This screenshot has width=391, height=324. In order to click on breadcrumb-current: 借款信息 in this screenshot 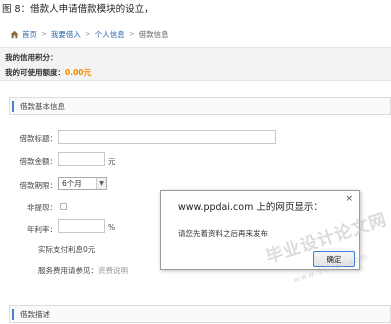, I will do `click(153, 34)`.